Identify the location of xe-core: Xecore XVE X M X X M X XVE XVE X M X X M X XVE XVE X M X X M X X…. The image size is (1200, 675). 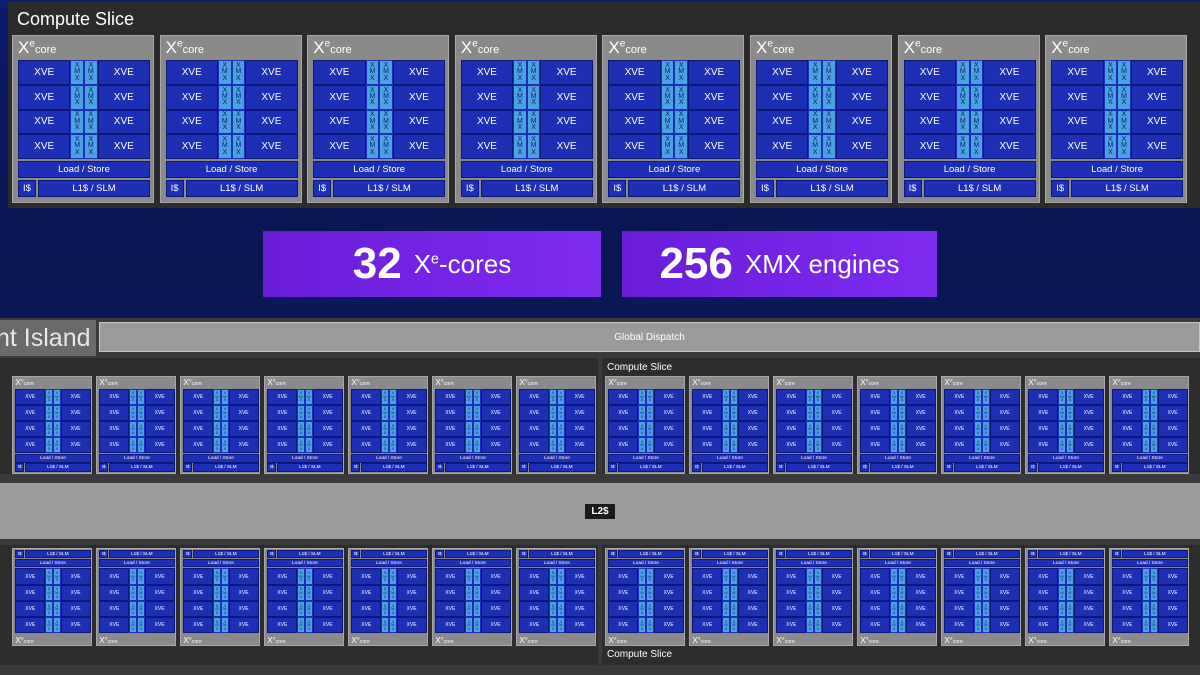
(813, 425).